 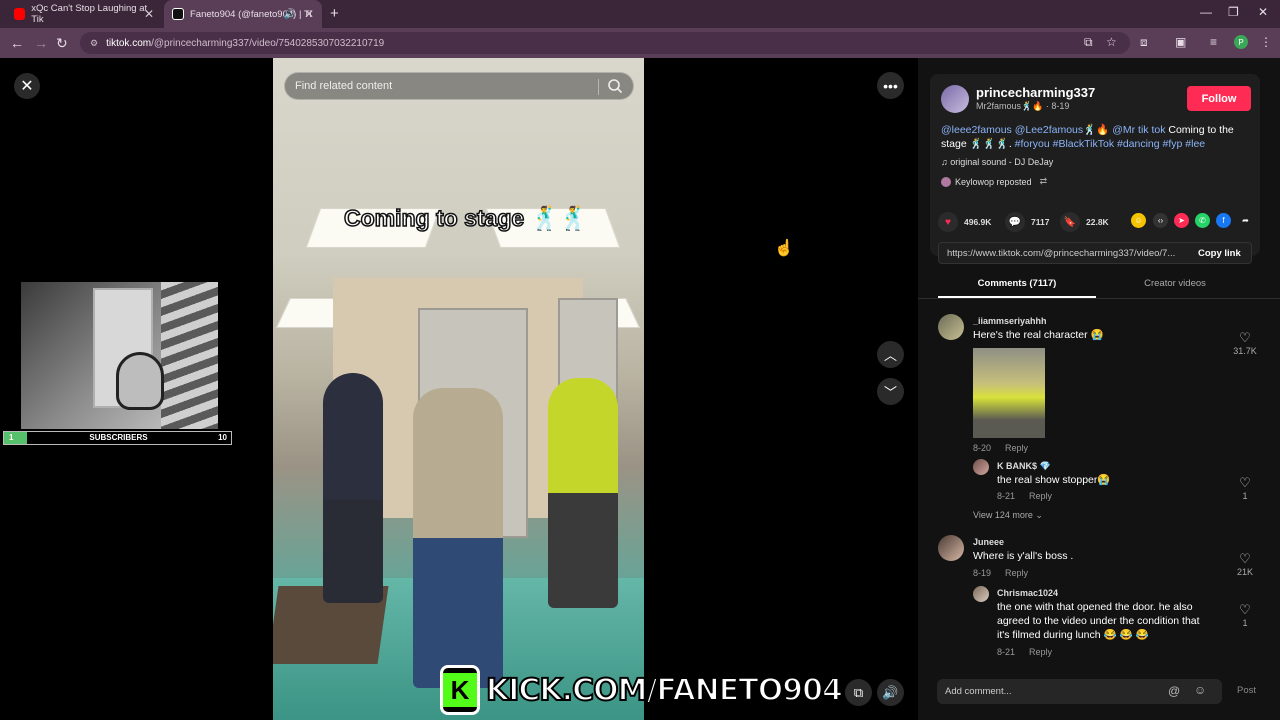 I want to click on ellipsis-icon: •••, so click(x=890, y=85).